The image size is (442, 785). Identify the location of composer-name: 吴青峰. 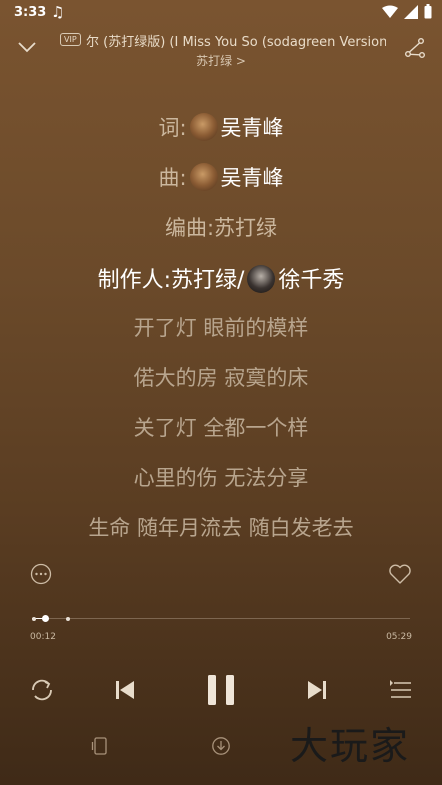
(252, 178).